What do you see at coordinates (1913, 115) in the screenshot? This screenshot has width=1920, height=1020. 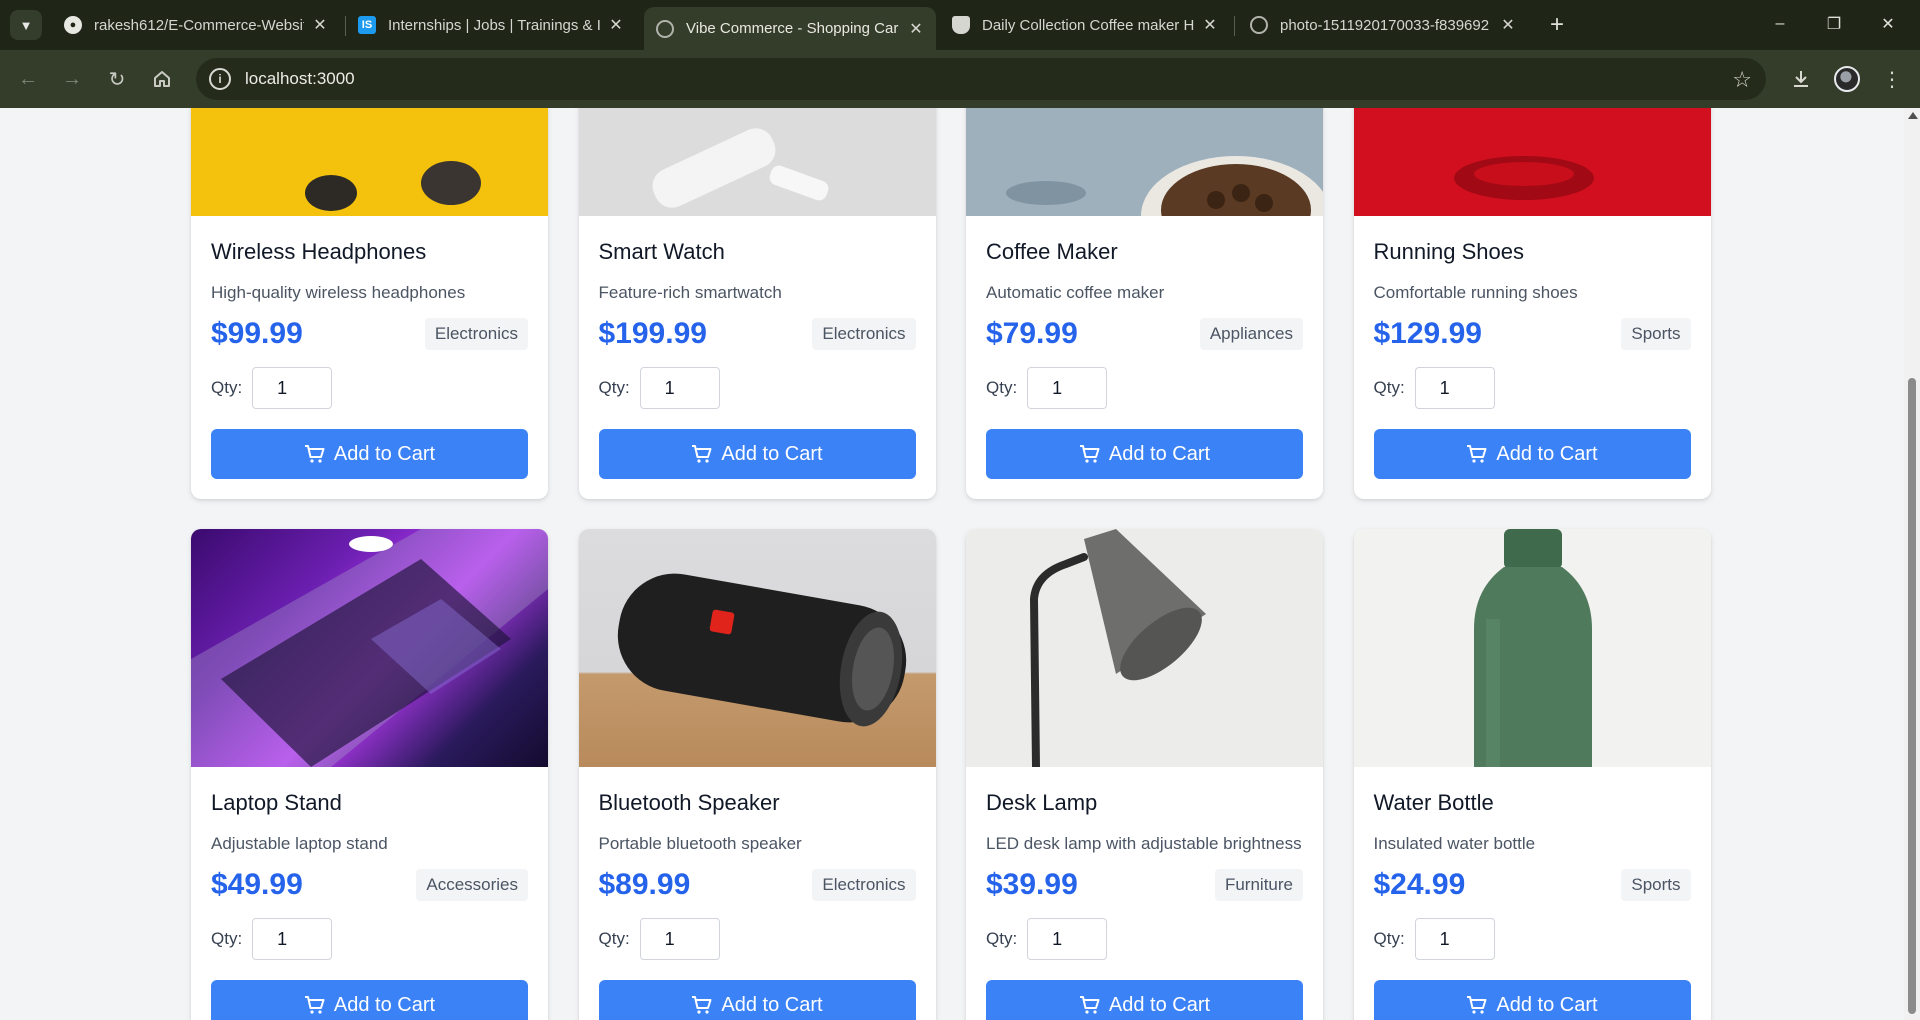 I see `scroll-up-arrow-icon` at bounding box center [1913, 115].